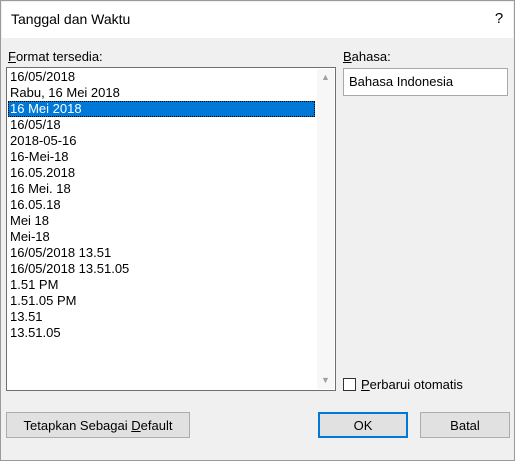  Describe the element at coordinates (77, 425) in the screenshot. I see `set-default-label-pre: Tetapkan Sebagai` at that location.